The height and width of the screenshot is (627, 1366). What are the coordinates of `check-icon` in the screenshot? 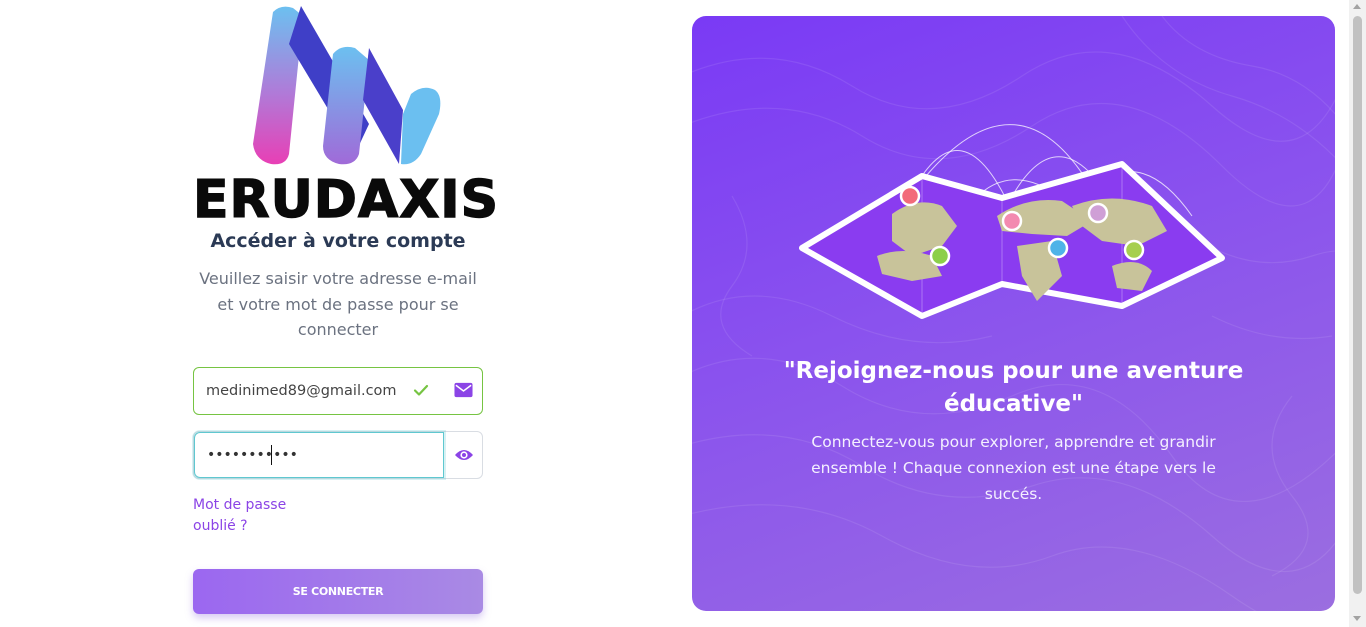 It's located at (421, 390).